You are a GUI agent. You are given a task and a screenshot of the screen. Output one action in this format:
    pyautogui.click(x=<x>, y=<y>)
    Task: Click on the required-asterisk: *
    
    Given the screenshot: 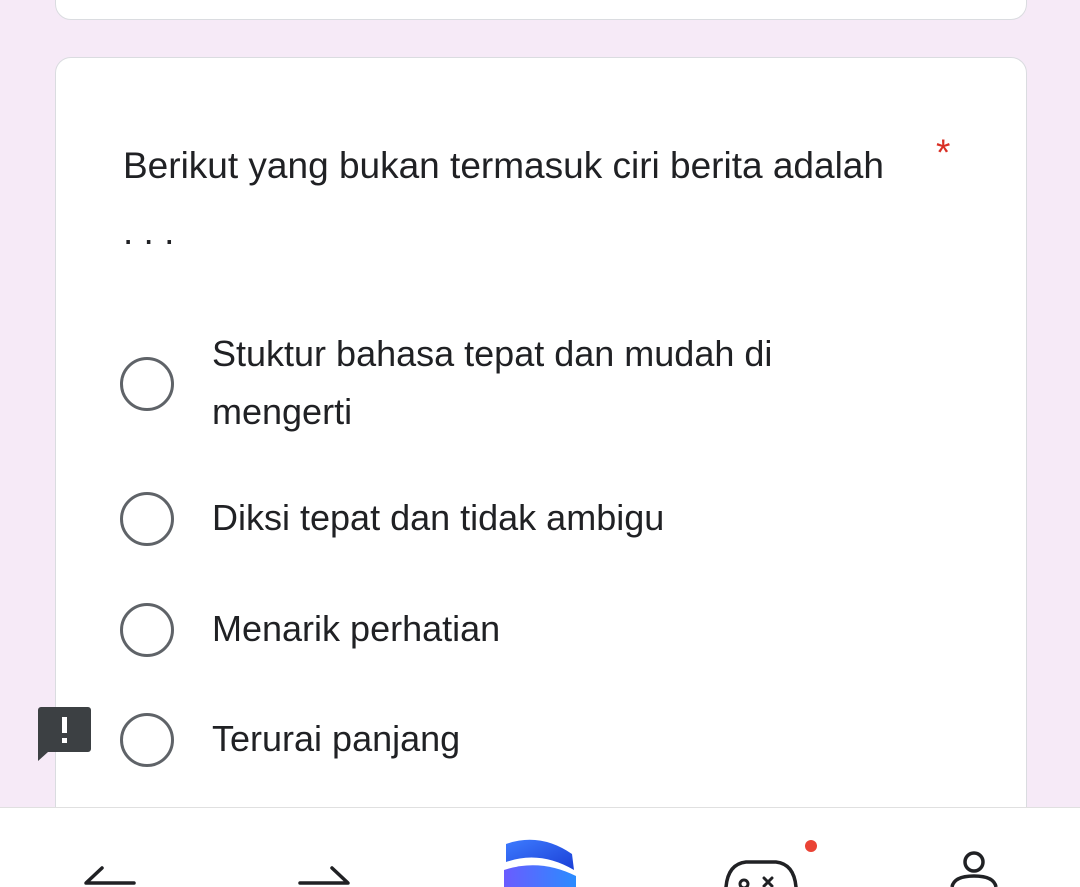 What is the action you would take?
    pyautogui.click(x=943, y=152)
    